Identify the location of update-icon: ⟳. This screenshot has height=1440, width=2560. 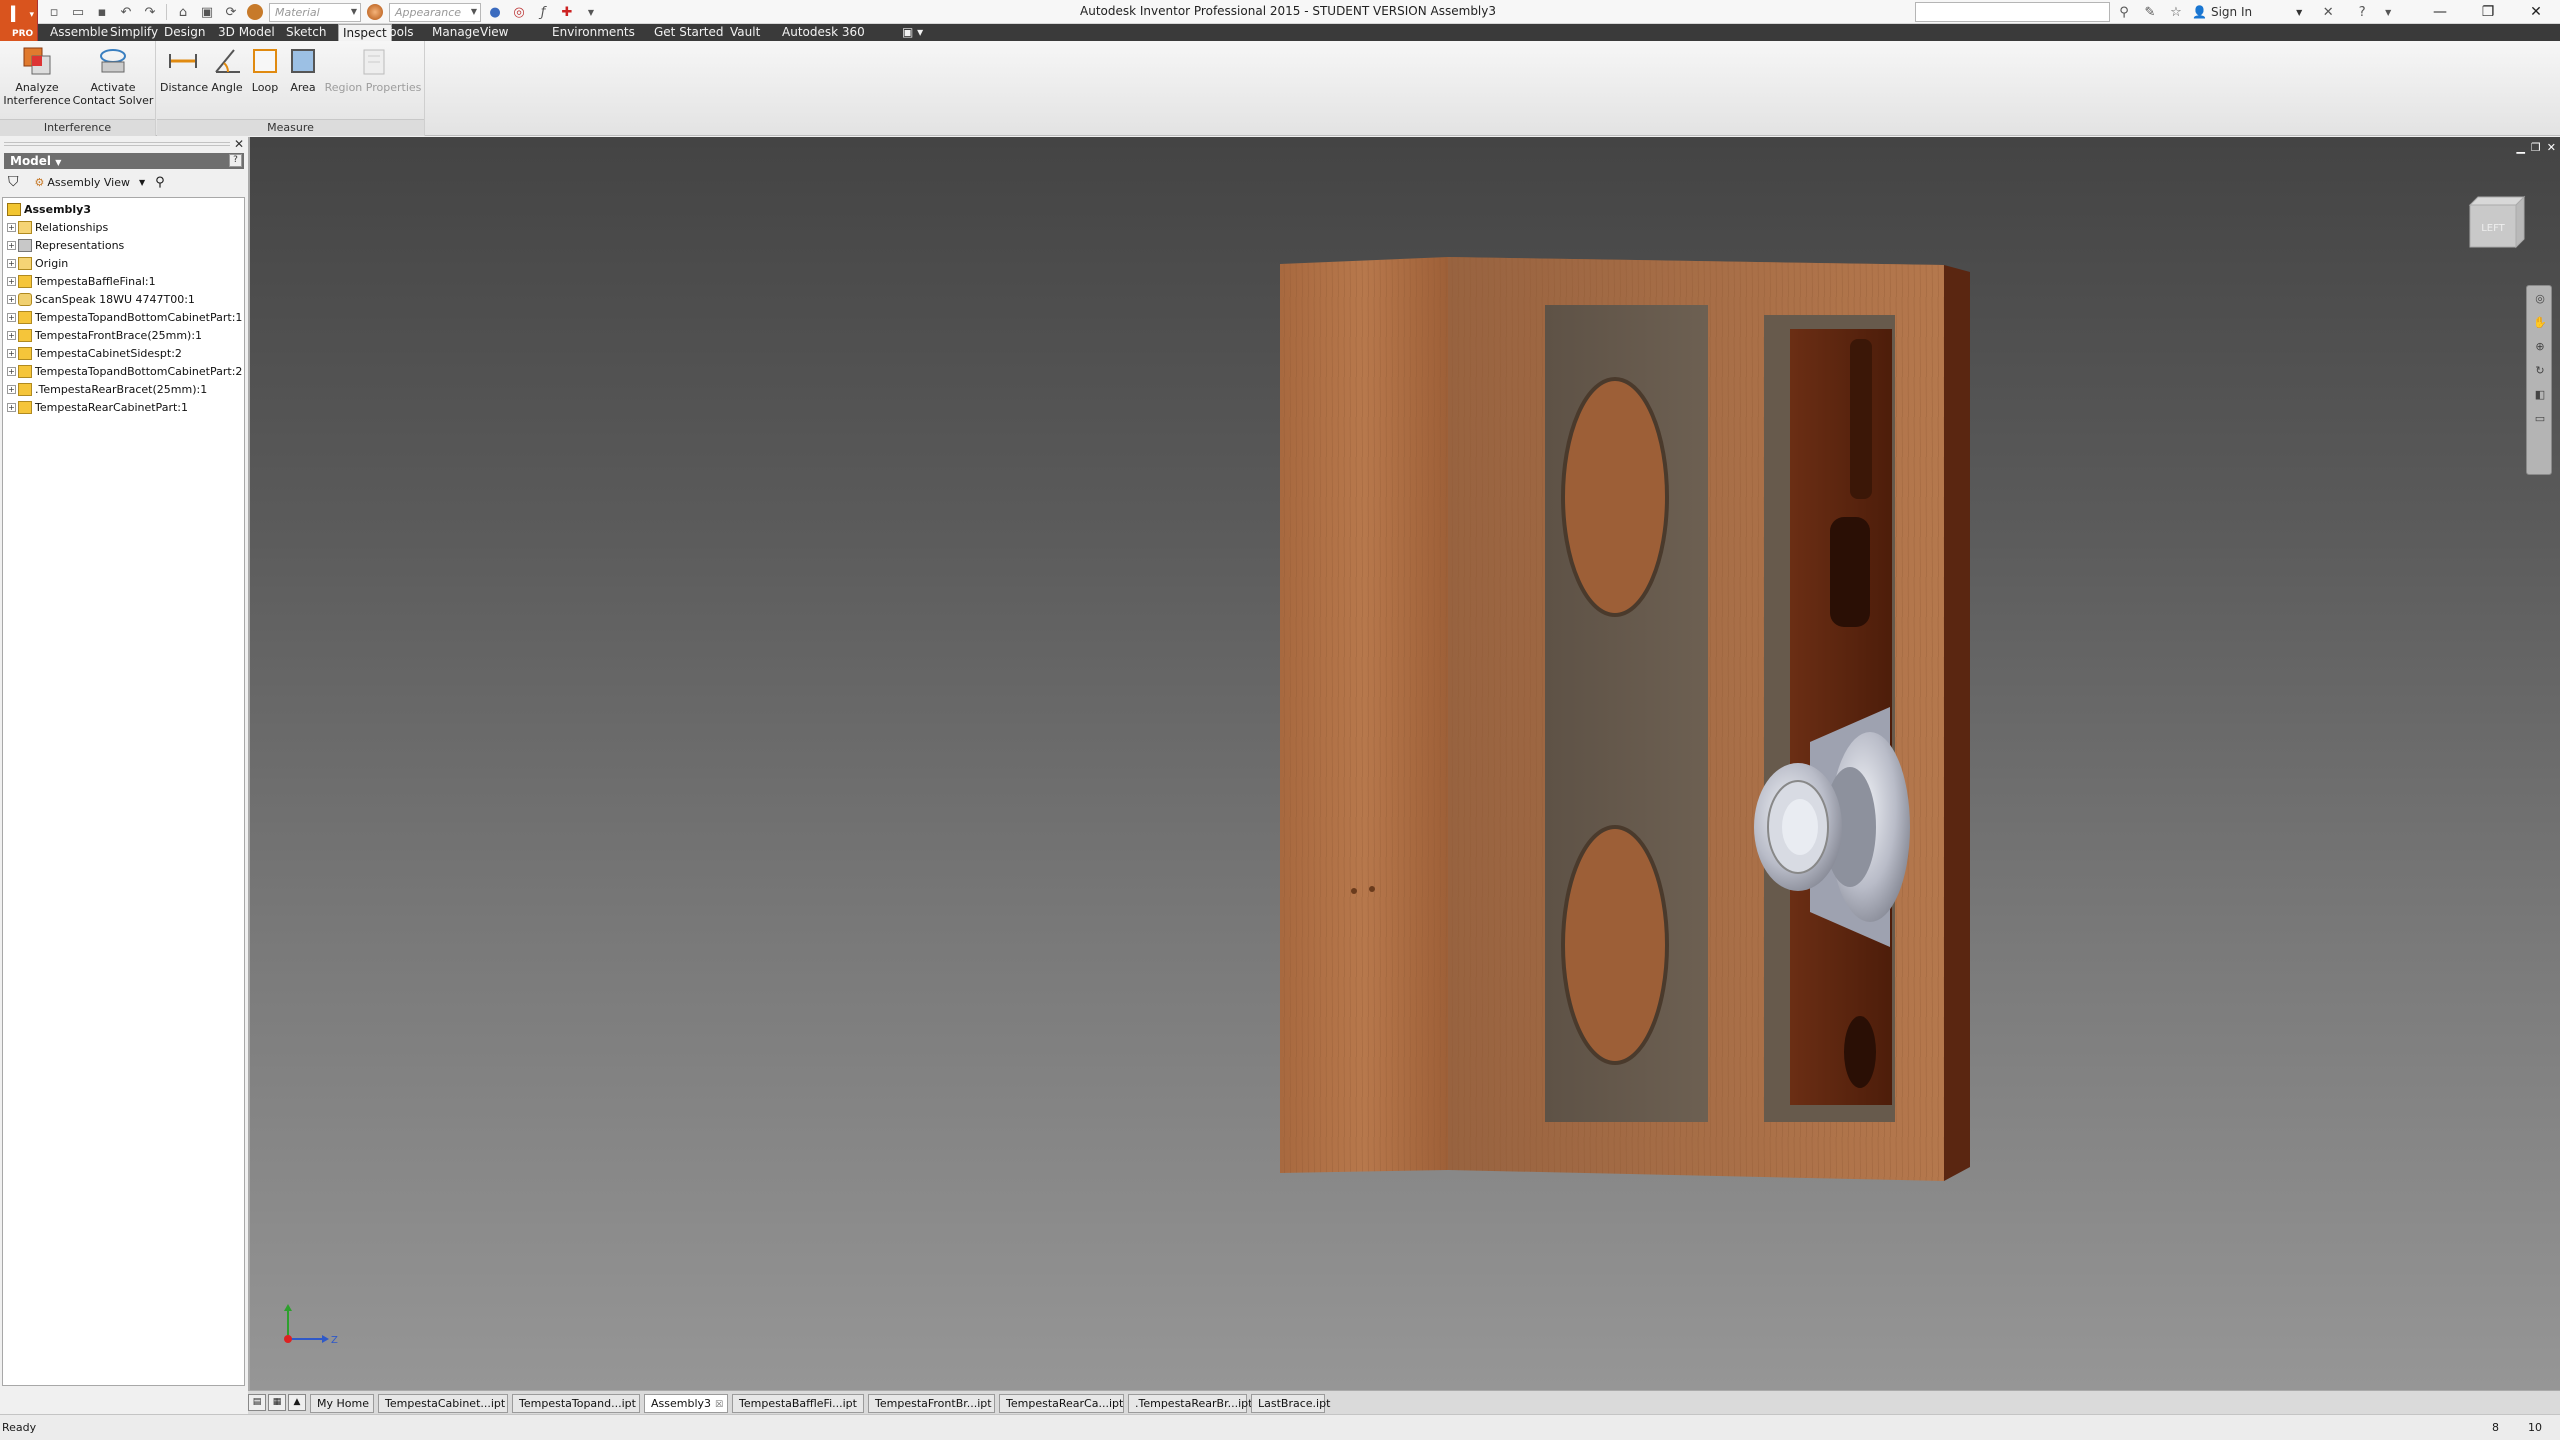
(231, 12).